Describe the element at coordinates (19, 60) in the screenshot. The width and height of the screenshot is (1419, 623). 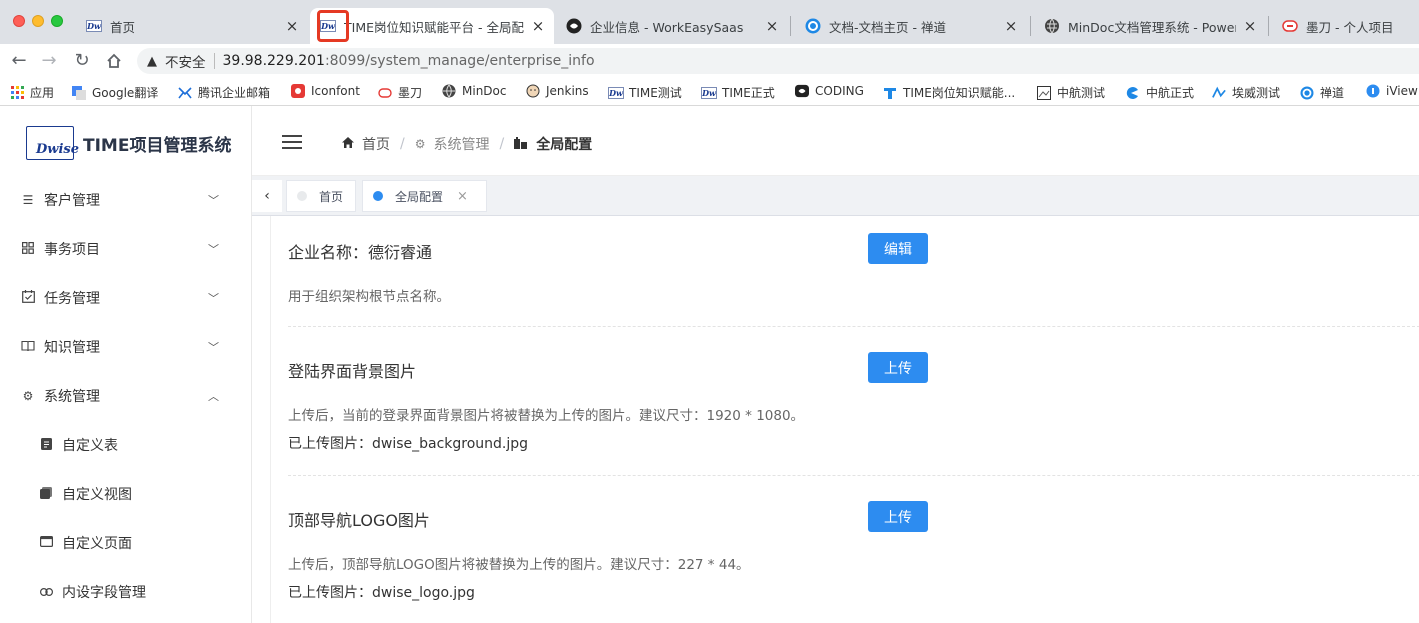
I see `back-arrow-icon: ←` at that location.